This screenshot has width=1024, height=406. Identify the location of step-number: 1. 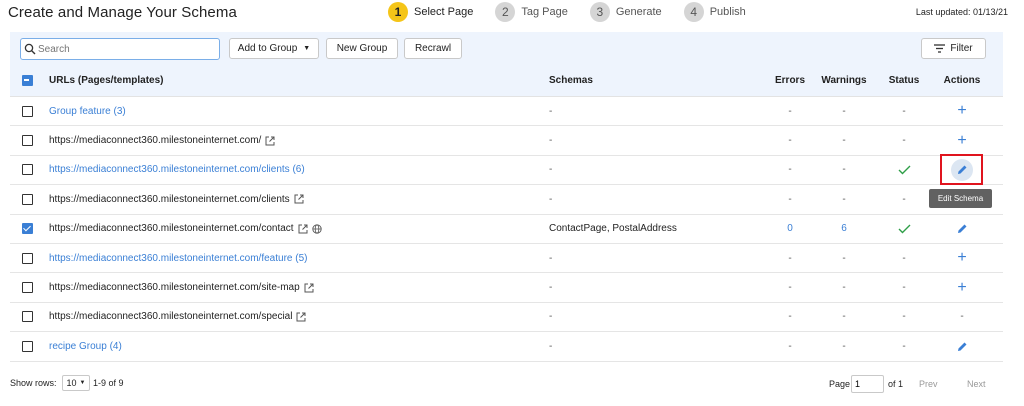
(398, 12).